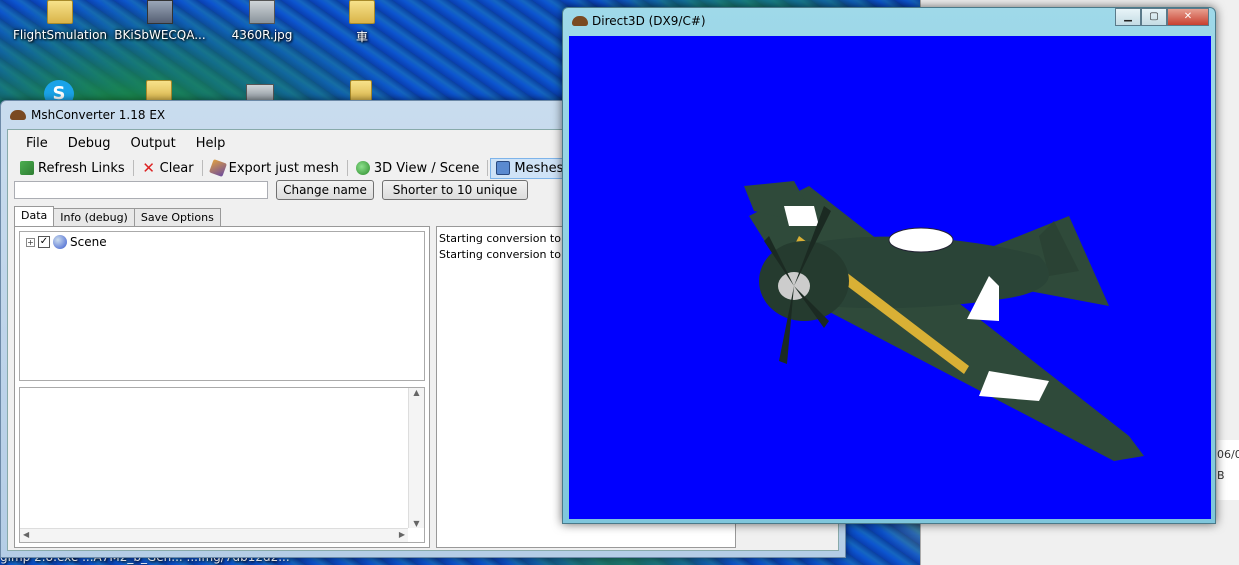 Image resolution: width=1239 pixels, height=565 pixels. Describe the element at coordinates (222, 465) in the screenshot. I see `detail-list: ▲ ▼ ◀ ▶` at that location.